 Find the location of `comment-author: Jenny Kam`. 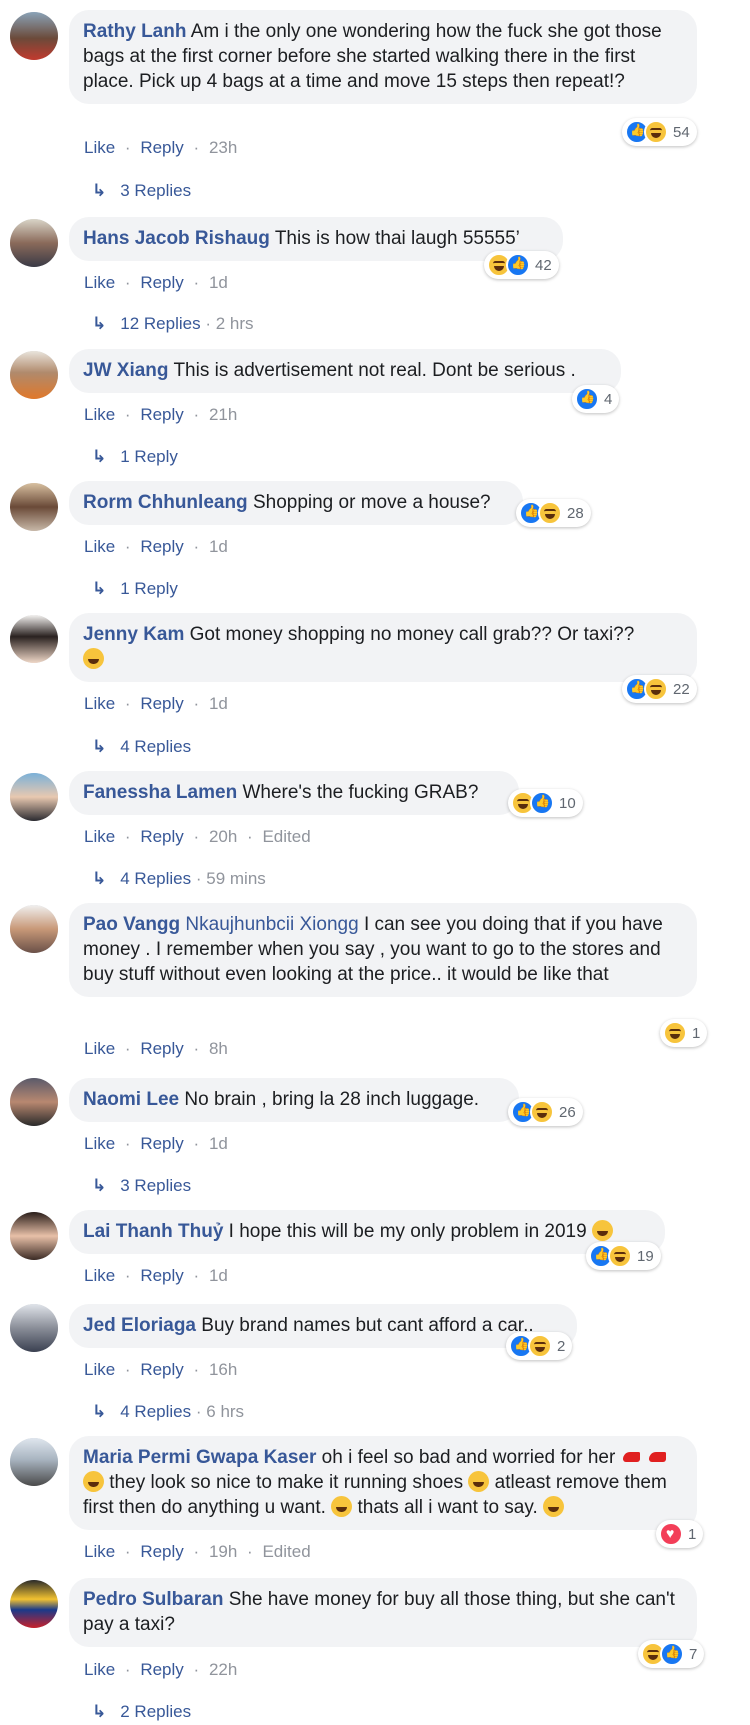

comment-author: Jenny Kam is located at coordinates (133, 634).